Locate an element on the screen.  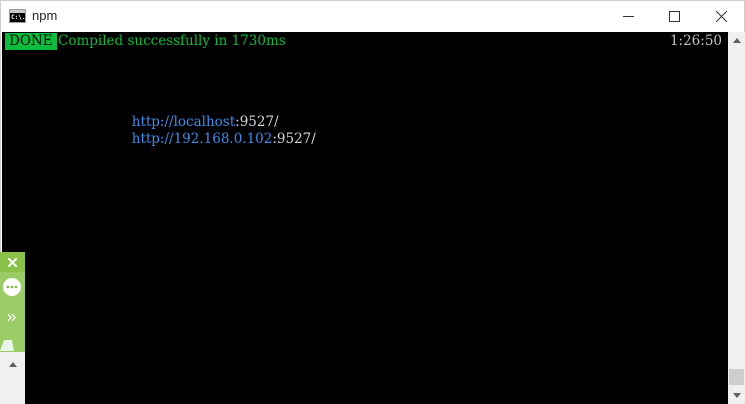
window-title: npm is located at coordinates (45, 15).